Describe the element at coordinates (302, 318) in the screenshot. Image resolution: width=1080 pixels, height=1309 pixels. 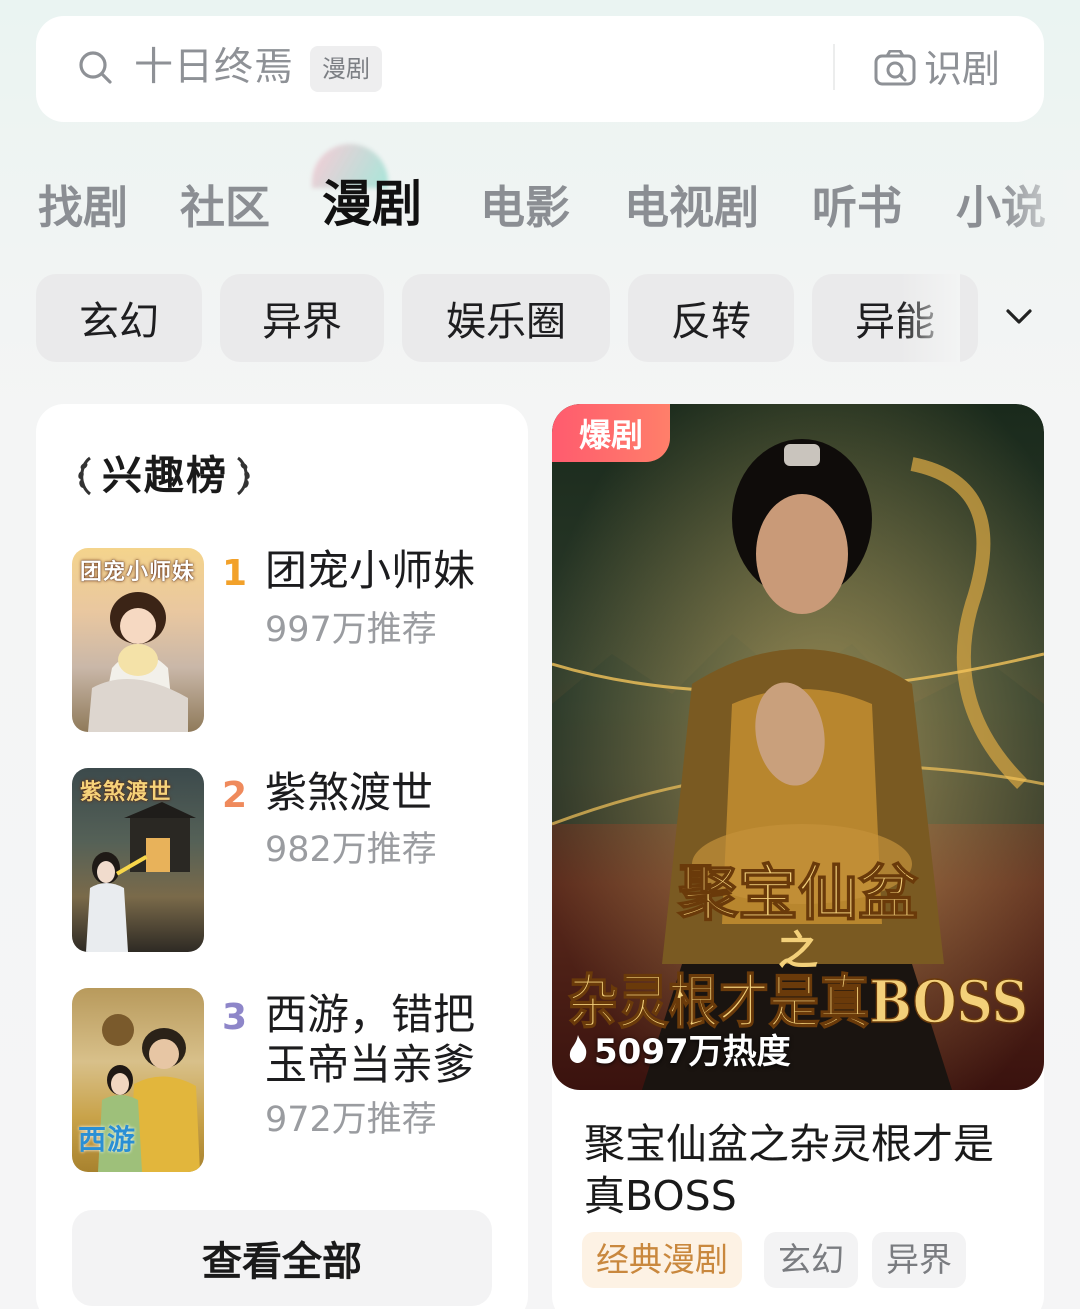
I see `genre-chip-yijie: 异界` at that location.